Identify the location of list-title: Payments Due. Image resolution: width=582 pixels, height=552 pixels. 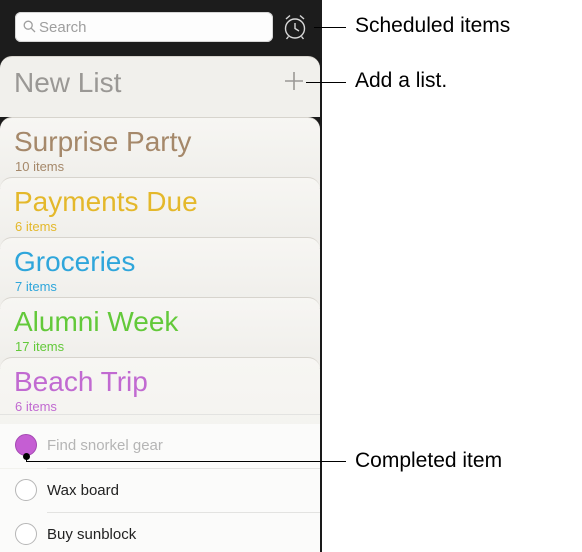
(106, 201).